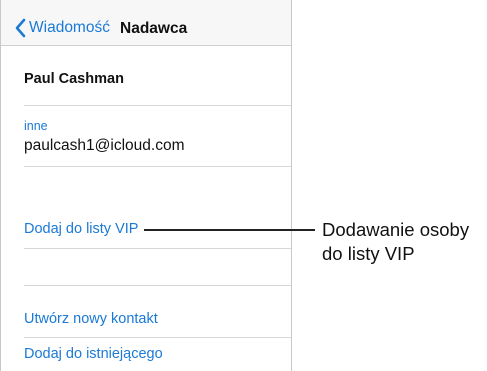  What do you see at coordinates (104, 146) in the screenshot?
I see `email-address: paulcash1@icloud.com` at bounding box center [104, 146].